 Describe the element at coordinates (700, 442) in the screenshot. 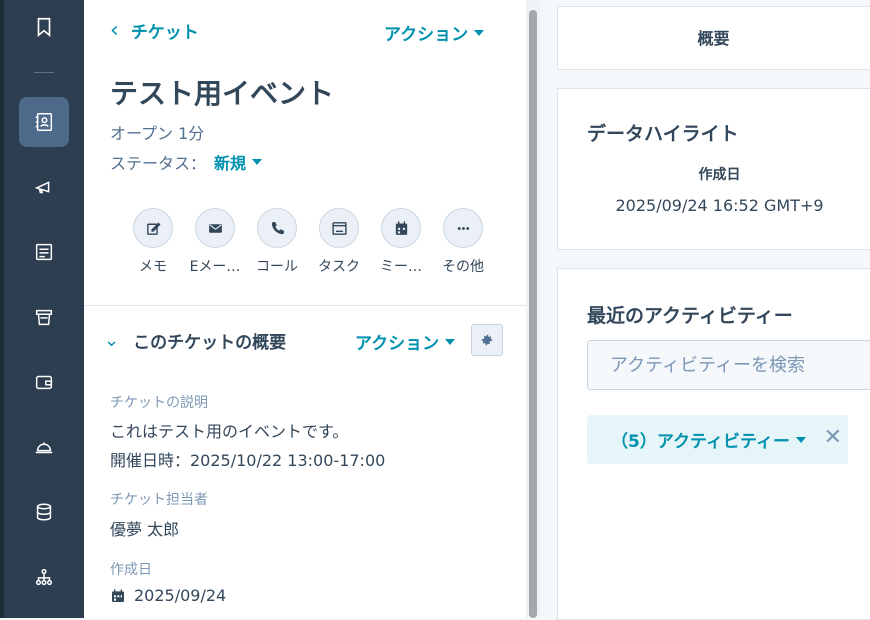

I see `activity-filter-label: （5）アクティビティー` at that location.